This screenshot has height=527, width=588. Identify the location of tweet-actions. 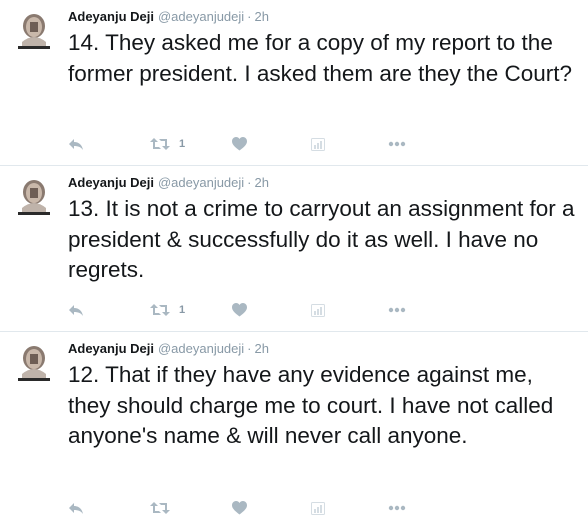
(248, 508).